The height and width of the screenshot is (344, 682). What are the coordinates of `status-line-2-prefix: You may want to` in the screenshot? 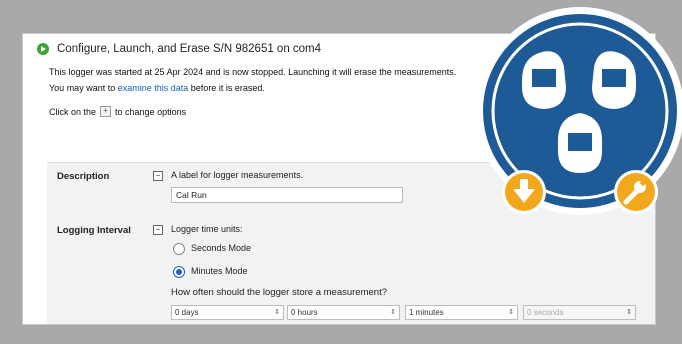 It's located at (82, 88).